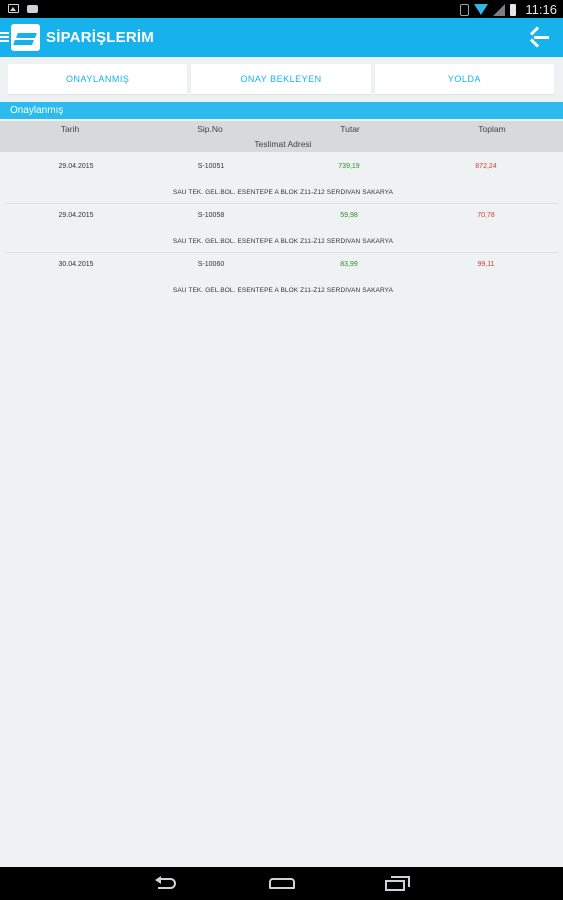 Image resolution: width=563 pixels, height=900 pixels. Describe the element at coordinates (281, 37) in the screenshot. I see `action-bar: SİPARİŞLERİM` at that location.